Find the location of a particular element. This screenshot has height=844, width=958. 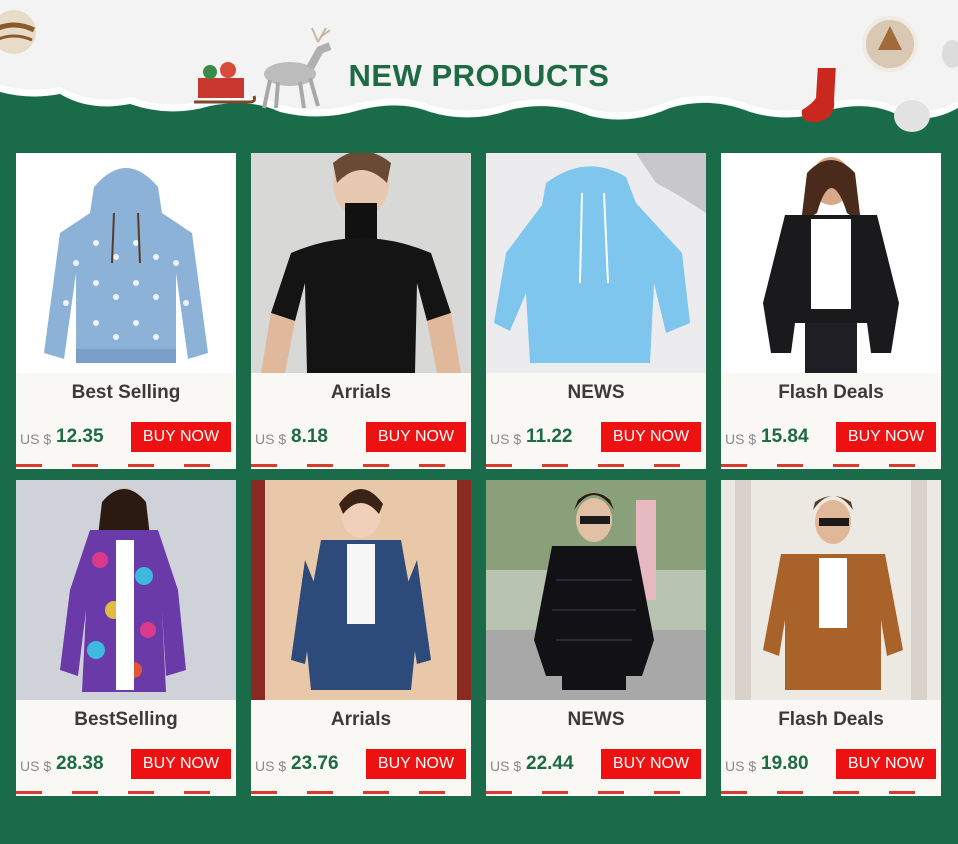

product-price: 12.35 is located at coordinates (80, 436).